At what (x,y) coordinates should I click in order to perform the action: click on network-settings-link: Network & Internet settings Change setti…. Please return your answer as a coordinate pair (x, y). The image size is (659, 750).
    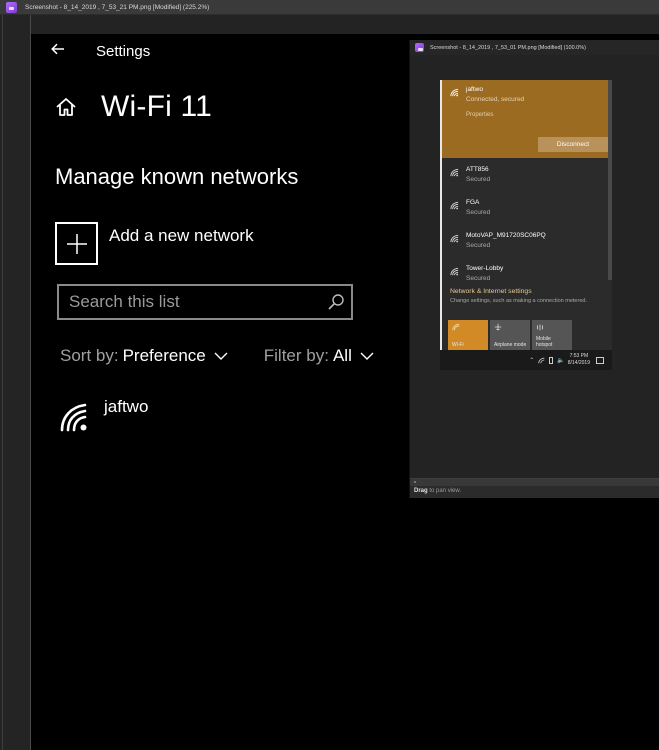
    Looking at the image, I should click on (527, 295).